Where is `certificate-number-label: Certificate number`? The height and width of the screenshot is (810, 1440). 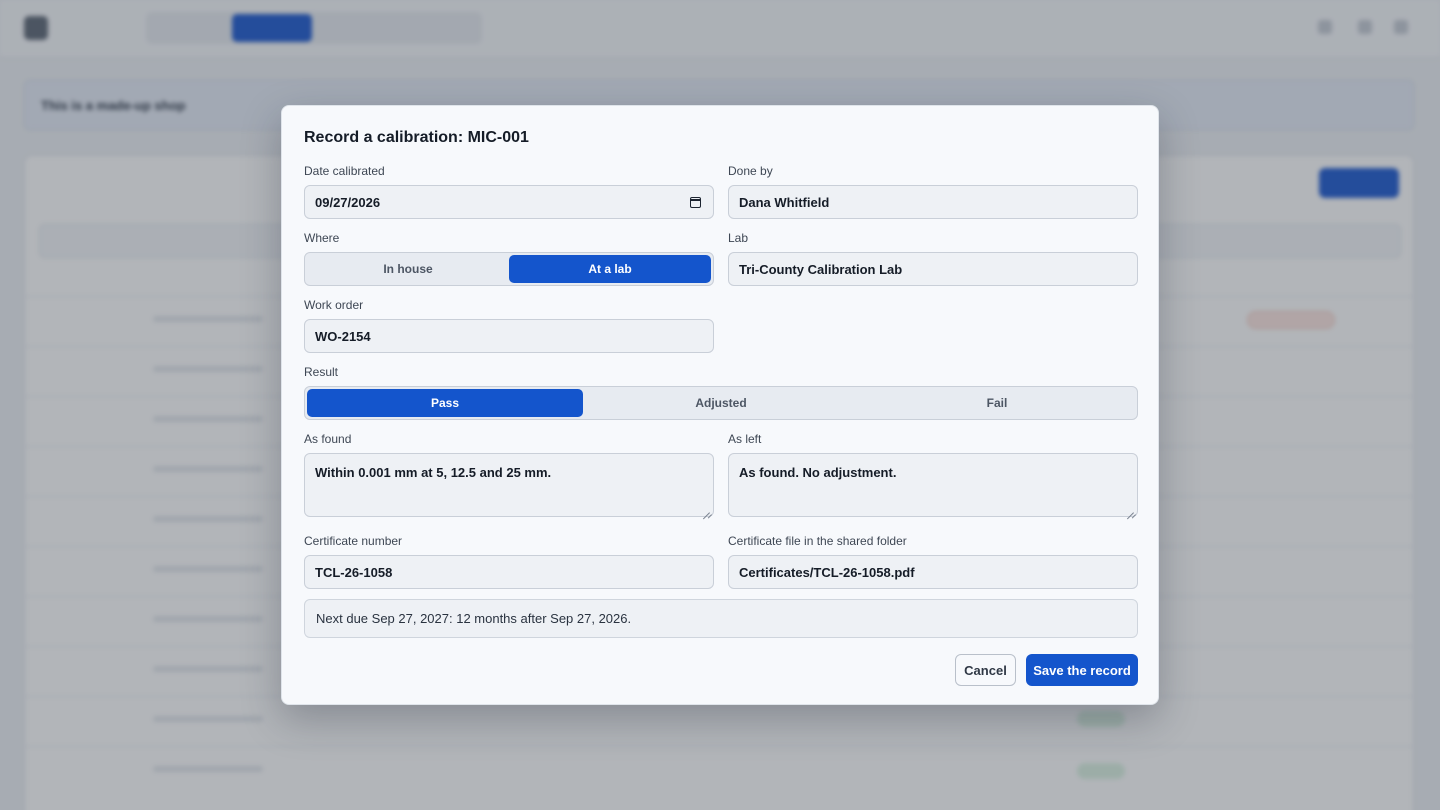 certificate-number-label: Certificate number is located at coordinates (353, 541).